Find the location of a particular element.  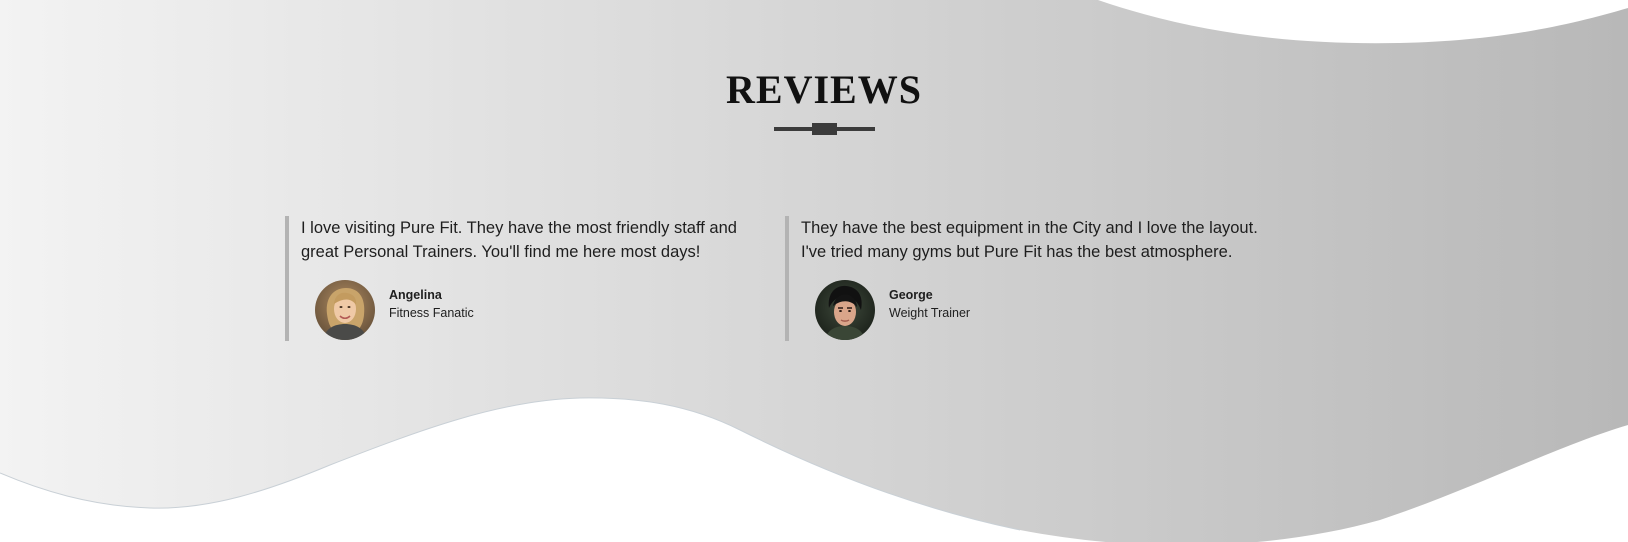

author-name: Angelina is located at coordinates (415, 295).